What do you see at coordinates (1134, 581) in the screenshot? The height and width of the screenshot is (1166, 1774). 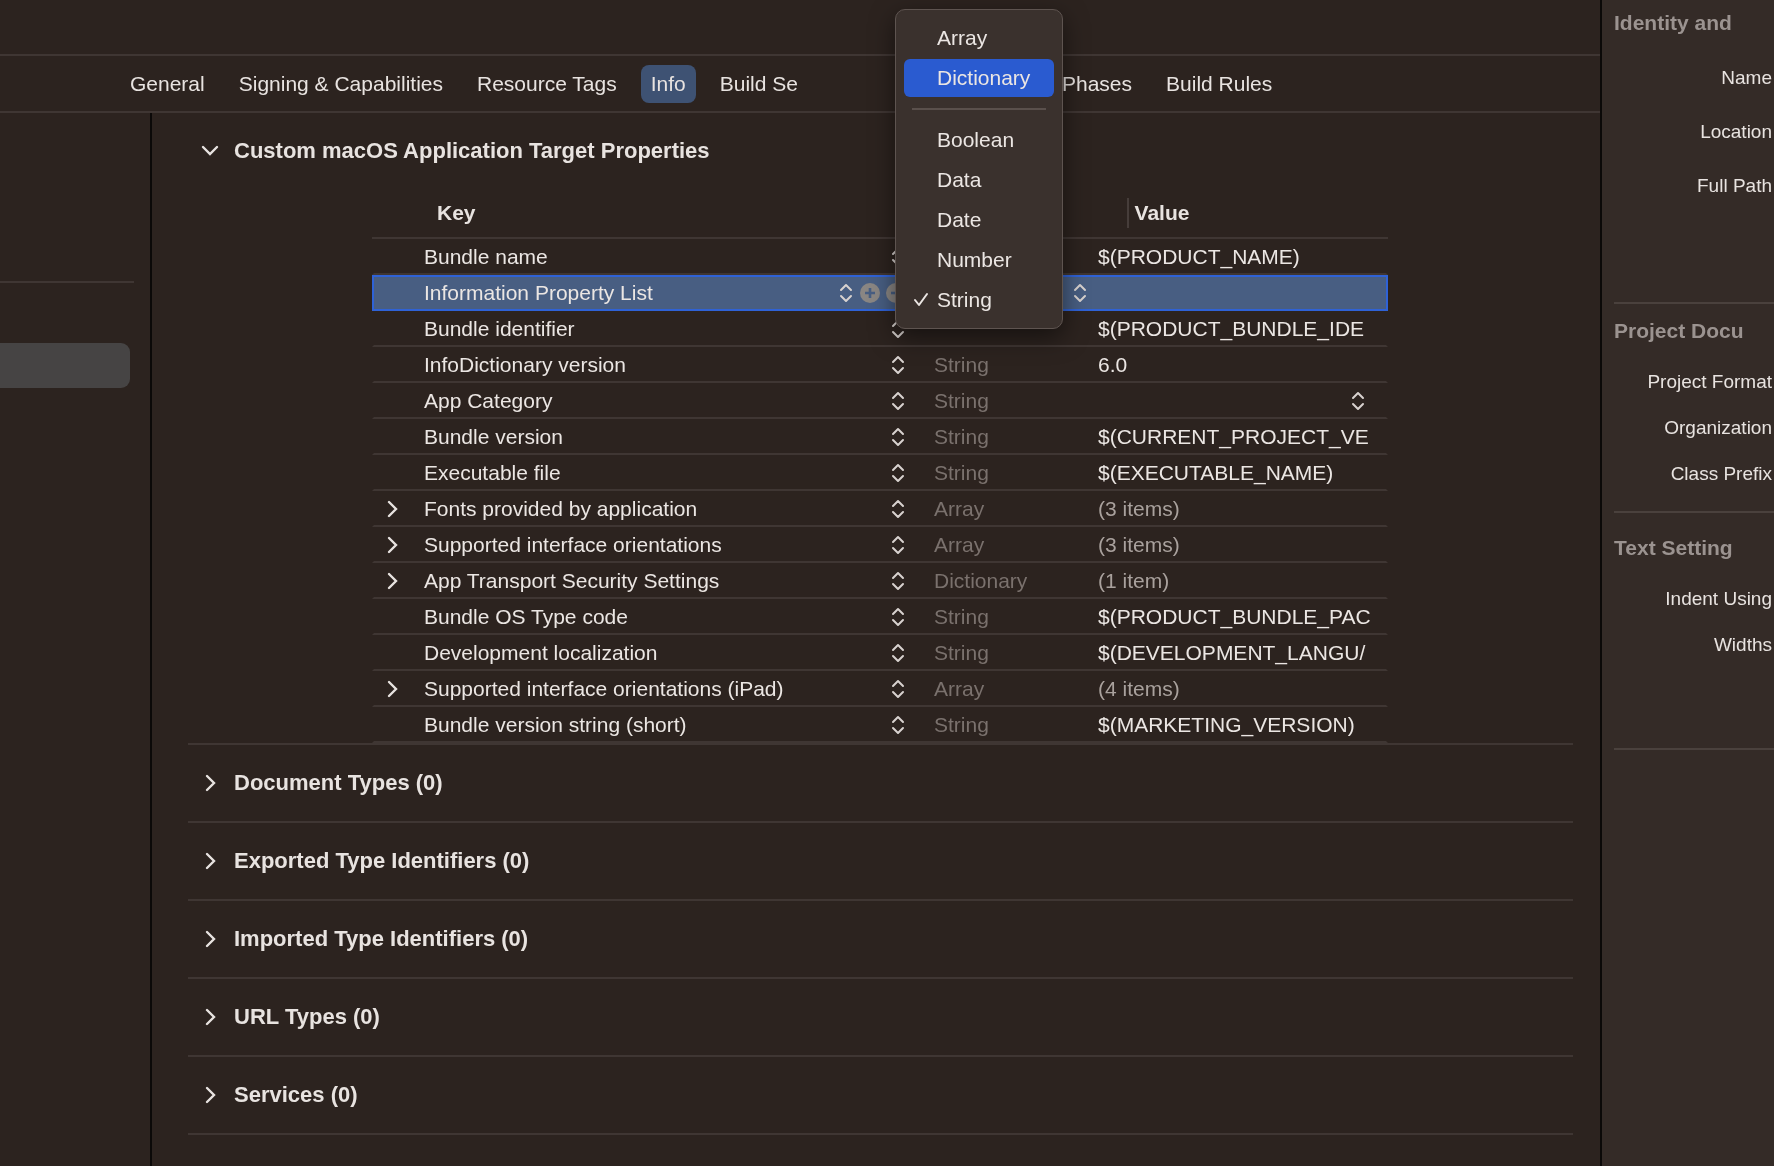 I see `value-cell: (1 item)` at bounding box center [1134, 581].